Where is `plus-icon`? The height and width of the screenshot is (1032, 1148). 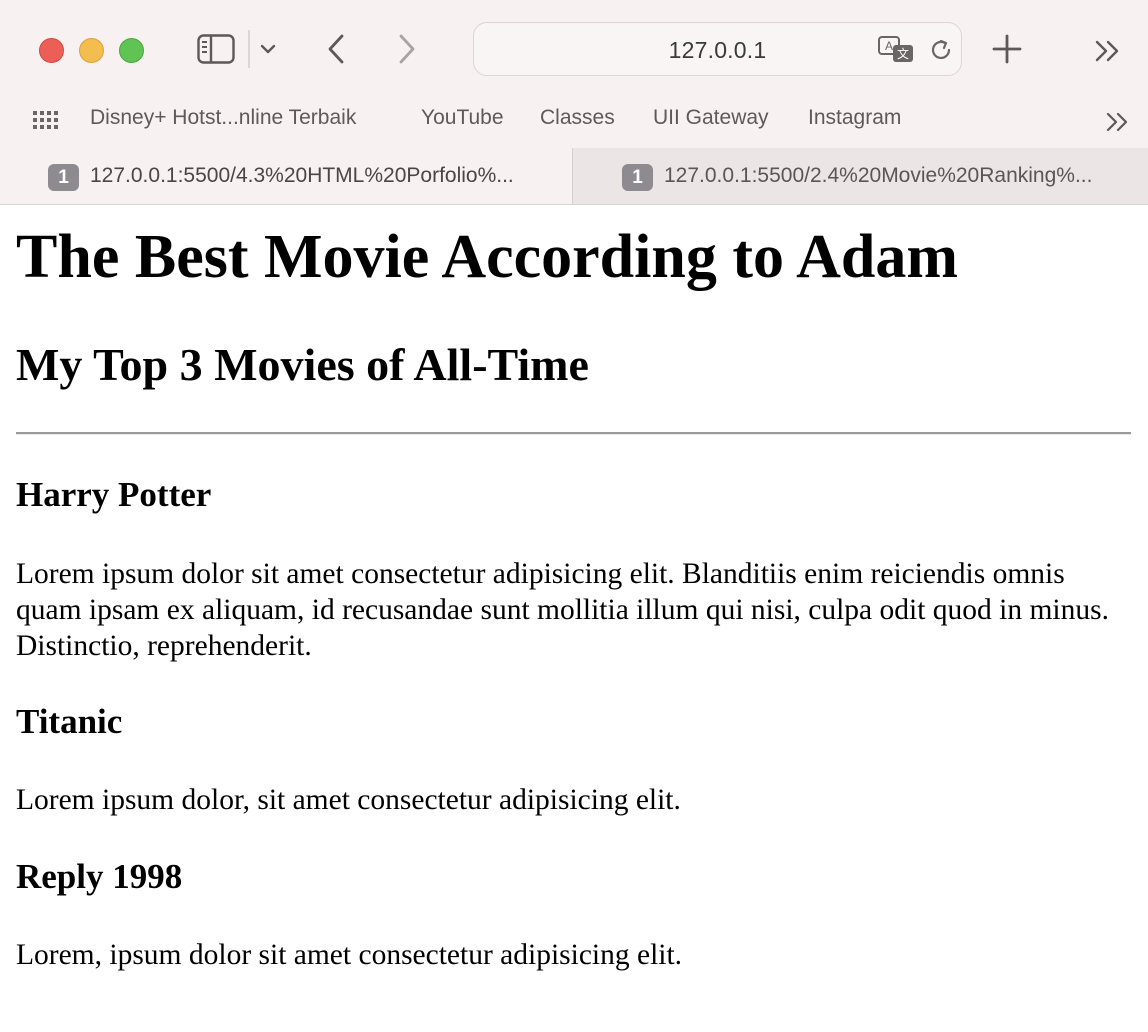
plus-icon is located at coordinates (1007, 49).